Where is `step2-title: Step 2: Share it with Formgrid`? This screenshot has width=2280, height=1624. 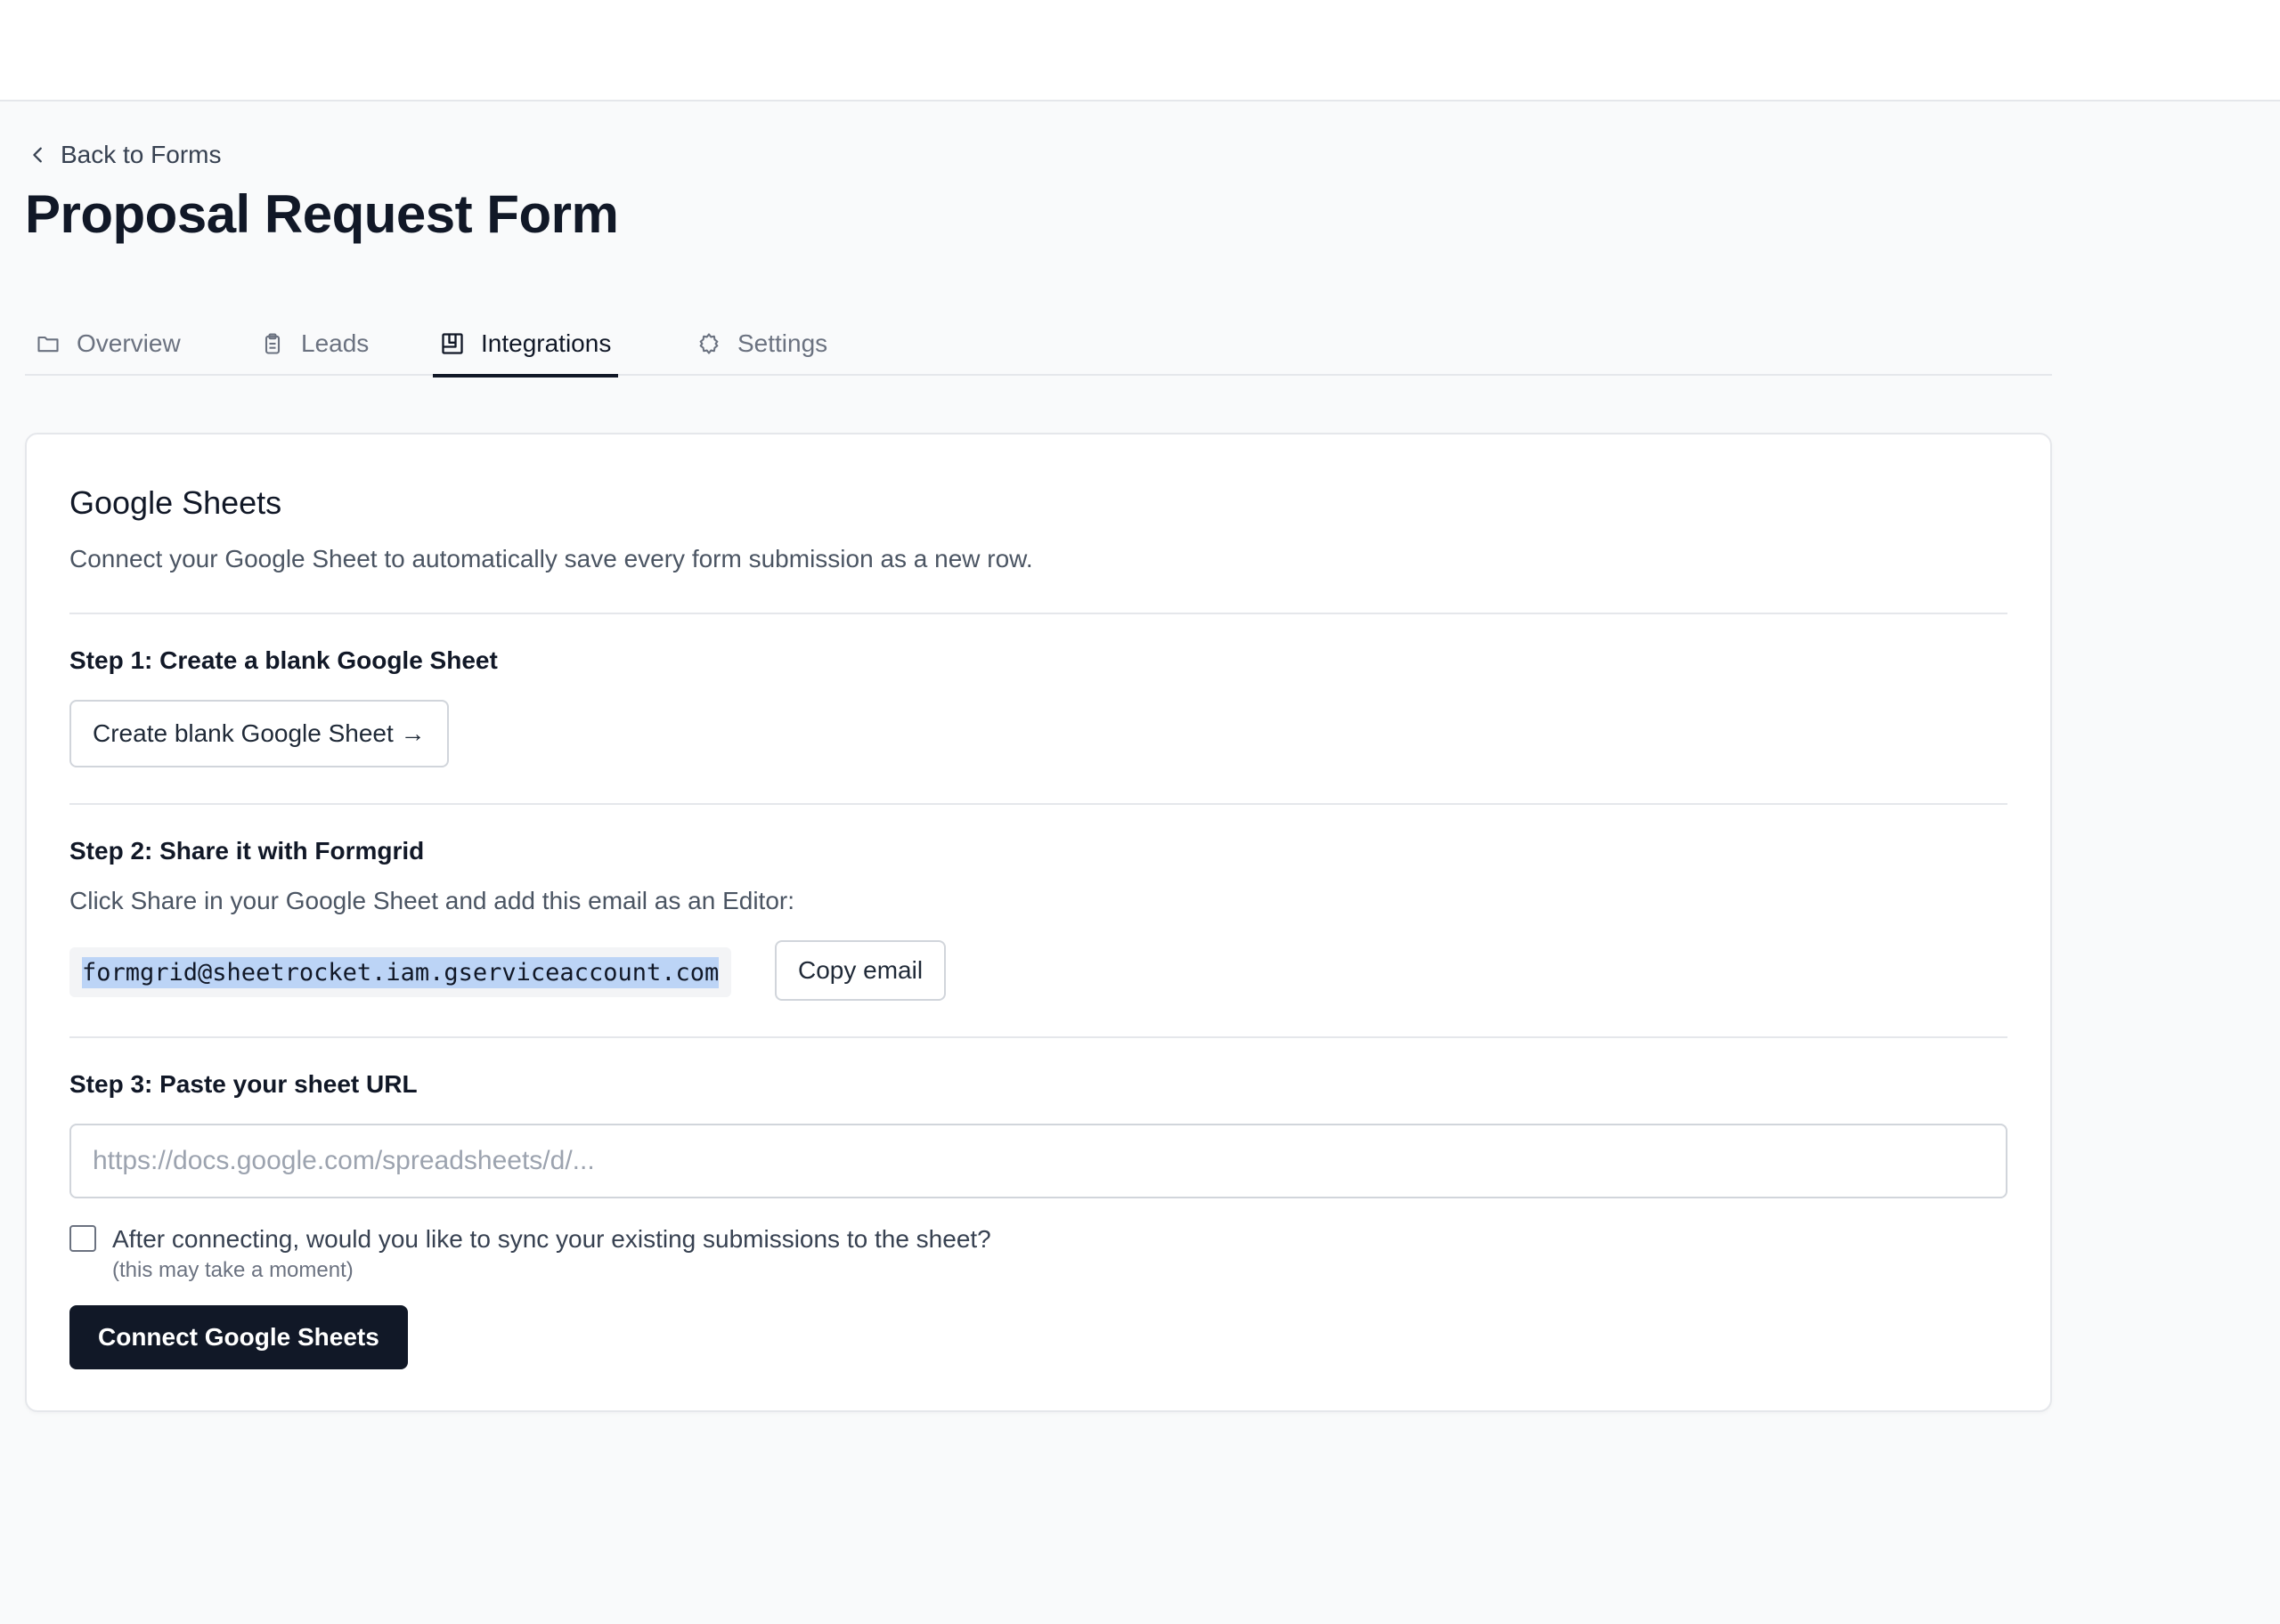 step2-title: Step 2: Share it with Formgrid is located at coordinates (247, 851).